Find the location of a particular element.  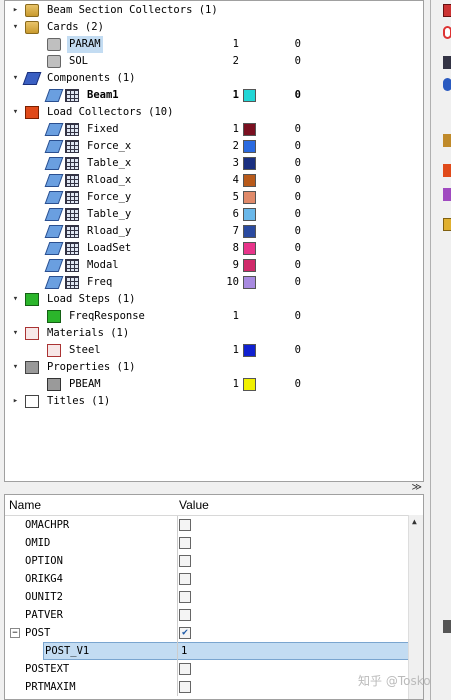

titles-folder-icon is located at coordinates (32, 401).